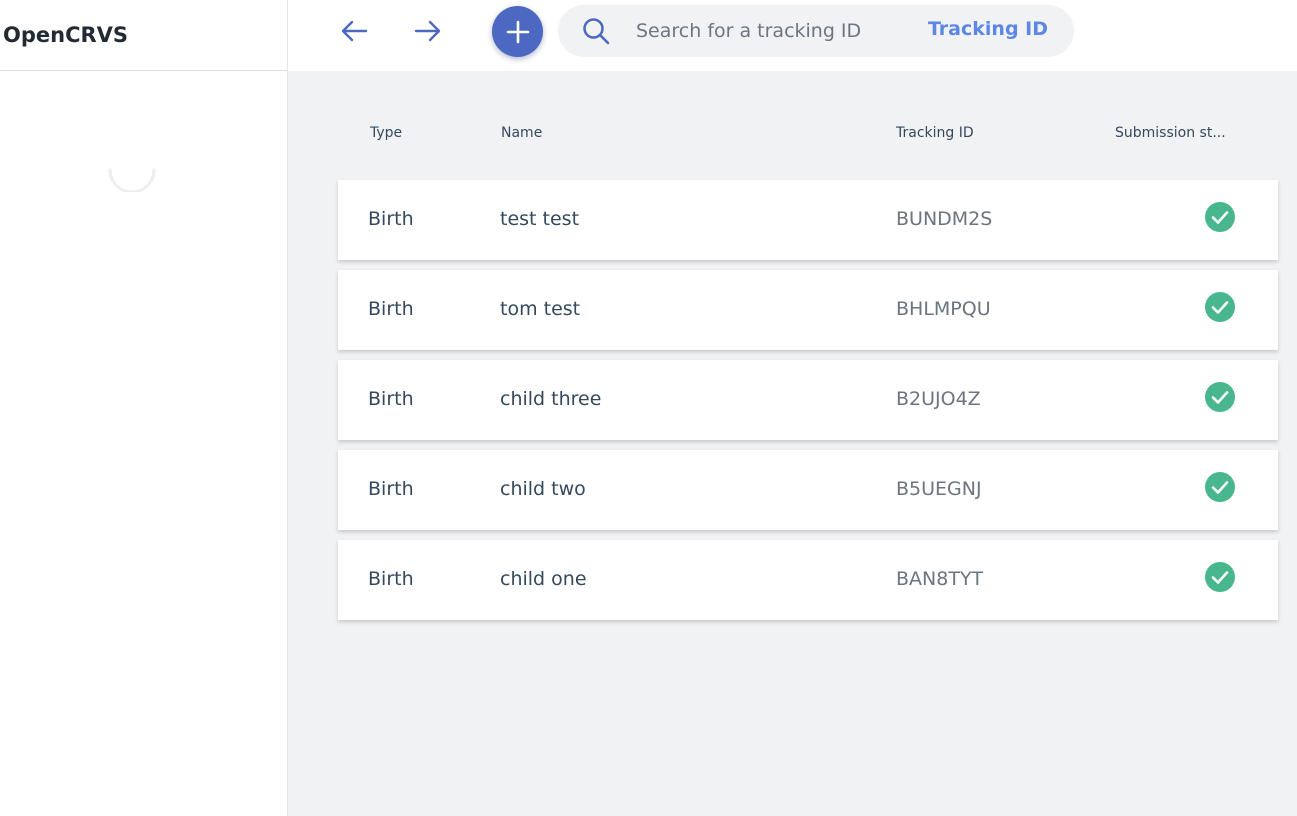 The height and width of the screenshot is (816, 1297). I want to click on column-header-tracking-id: Tracking ID, so click(935, 133).